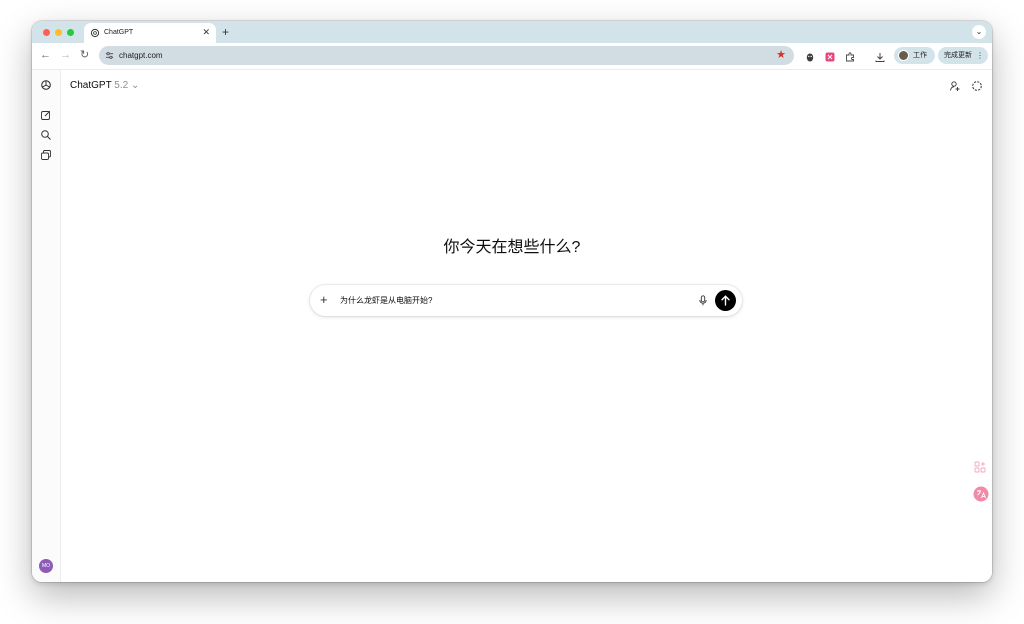 The width and height of the screenshot is (1024, 624). I want to click on share-icon, so click(955, 86).